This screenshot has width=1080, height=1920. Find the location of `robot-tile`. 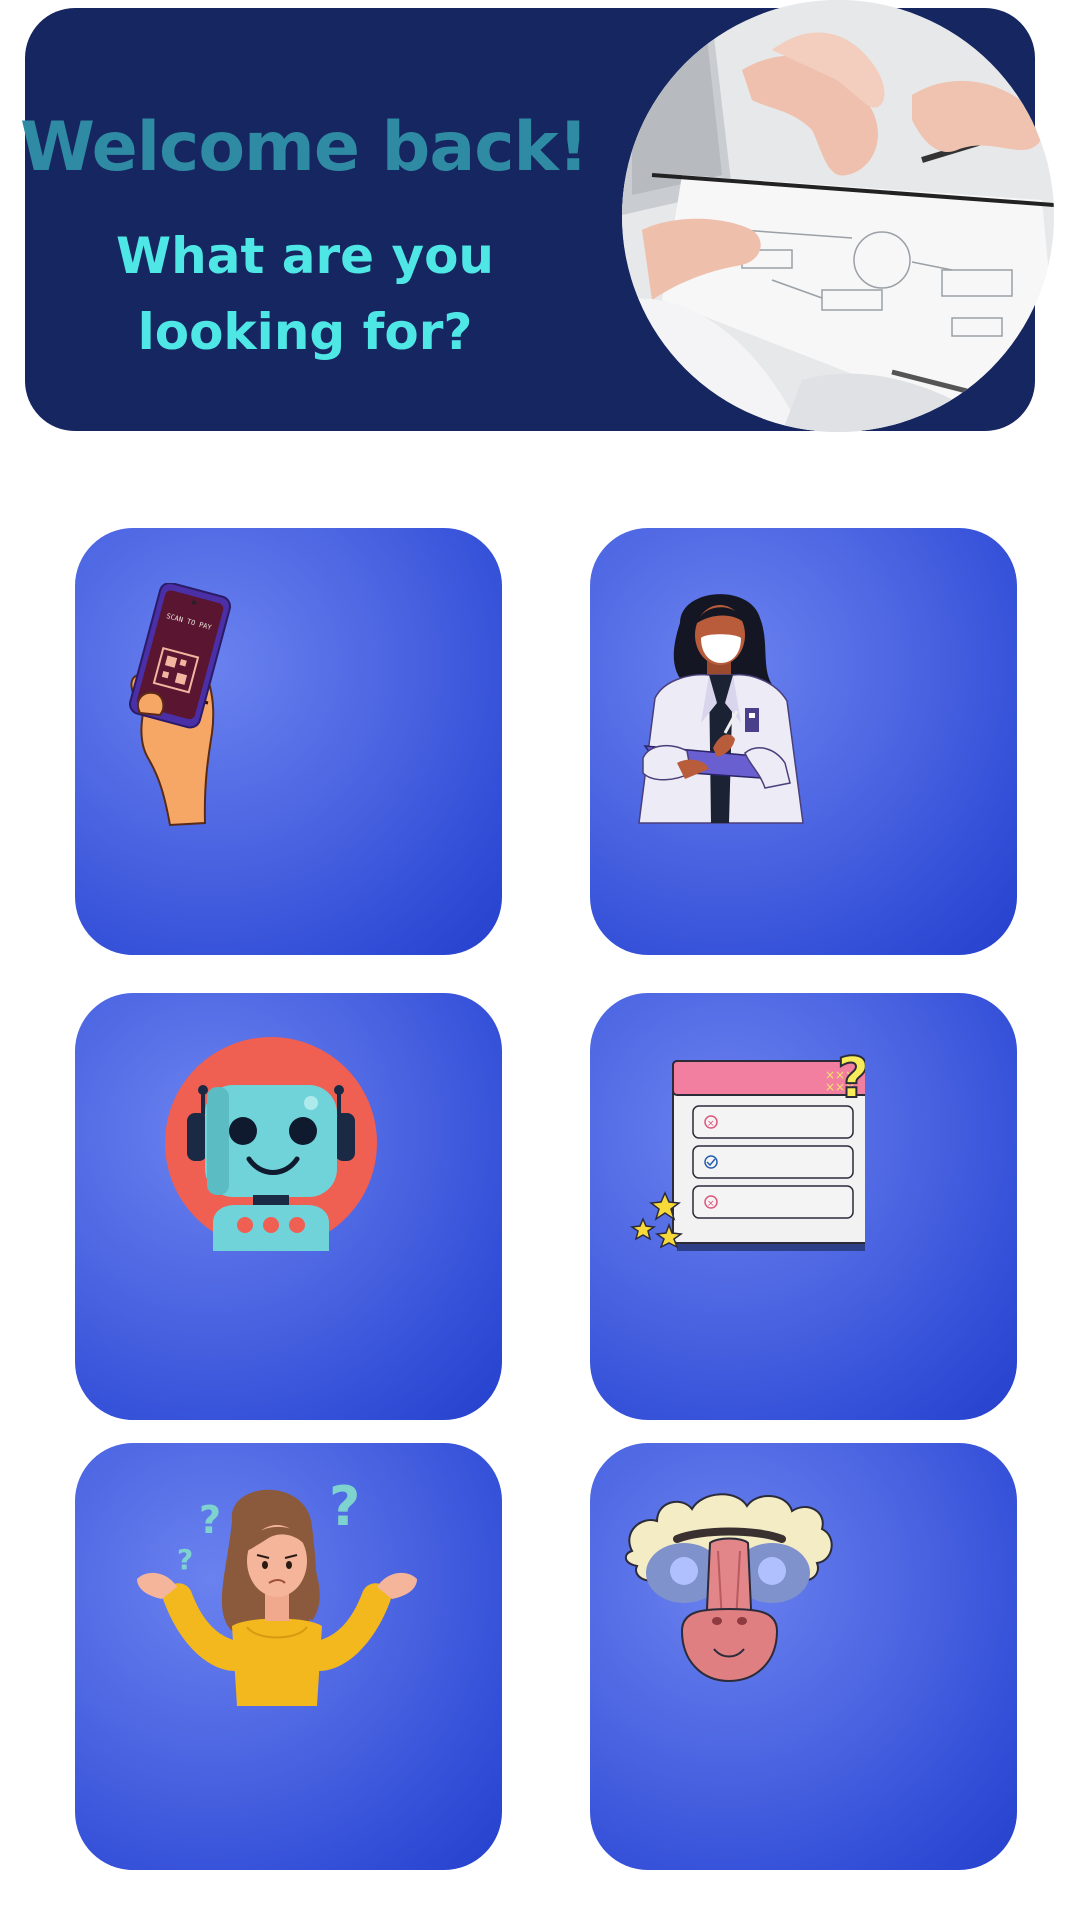

robot-tile is located at coordinates (288, 1206).